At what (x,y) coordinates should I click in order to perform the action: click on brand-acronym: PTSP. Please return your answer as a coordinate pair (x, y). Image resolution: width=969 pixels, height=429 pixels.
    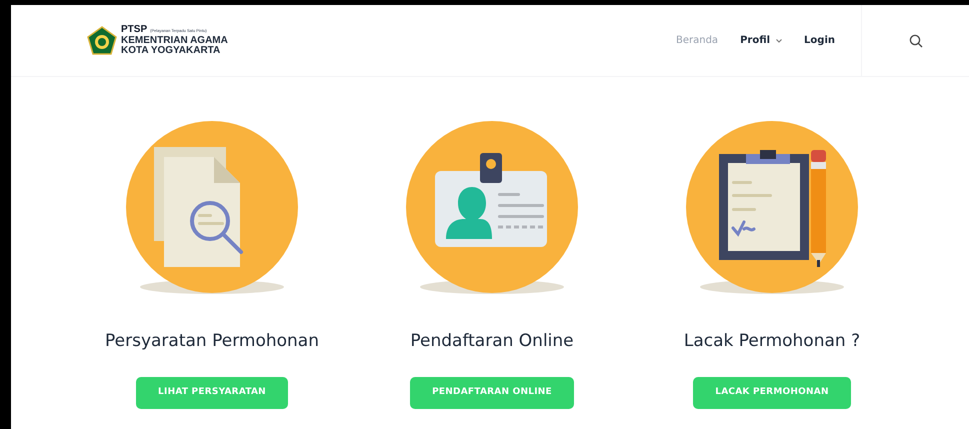
    Looking at the image, I should click on (134, 30).